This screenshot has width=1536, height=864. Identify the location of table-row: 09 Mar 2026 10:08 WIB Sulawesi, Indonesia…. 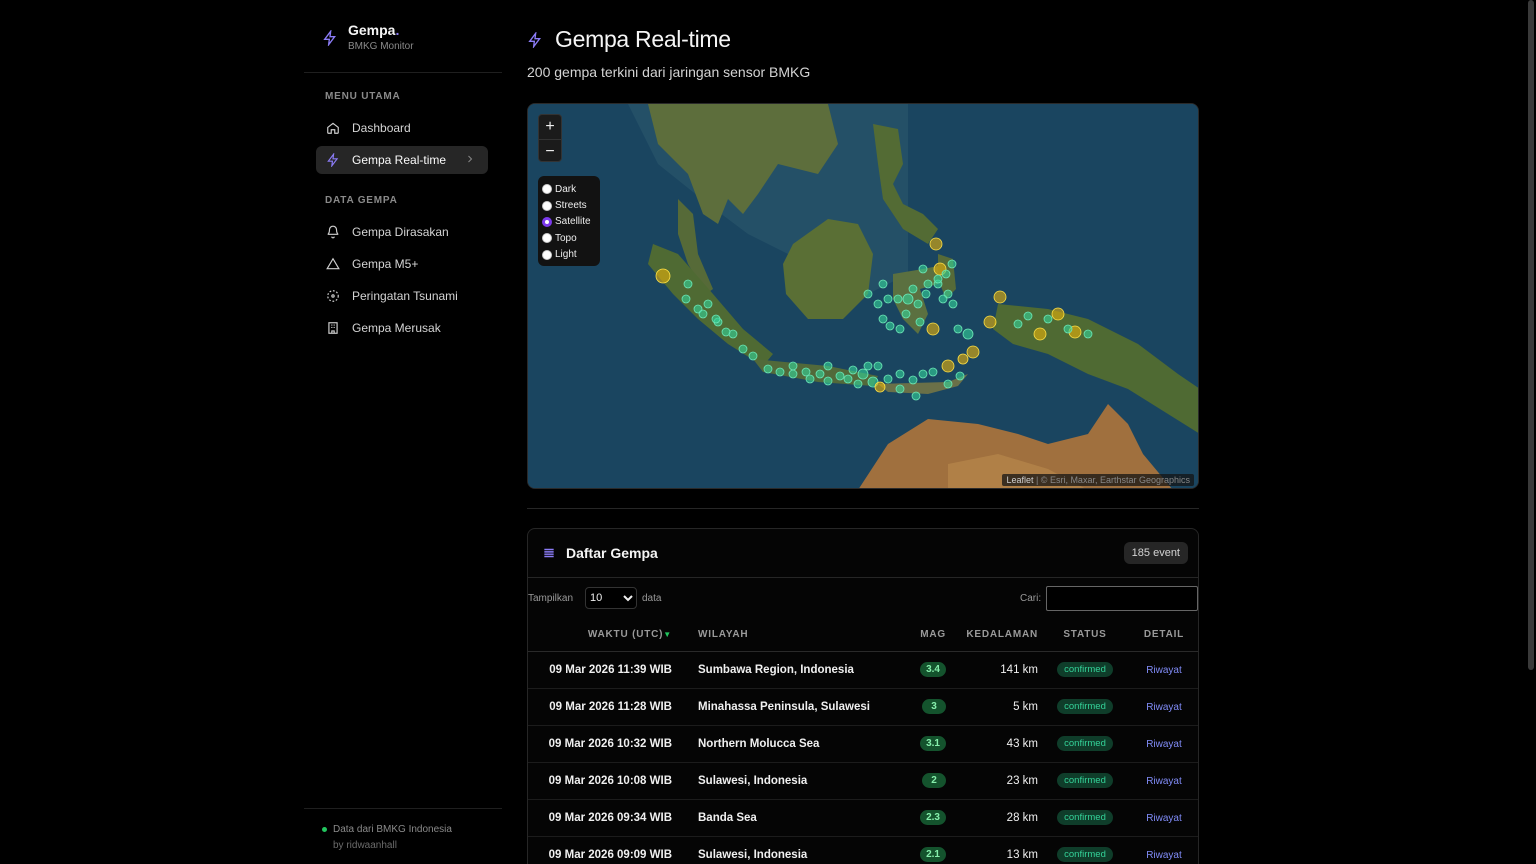
(863, 781).